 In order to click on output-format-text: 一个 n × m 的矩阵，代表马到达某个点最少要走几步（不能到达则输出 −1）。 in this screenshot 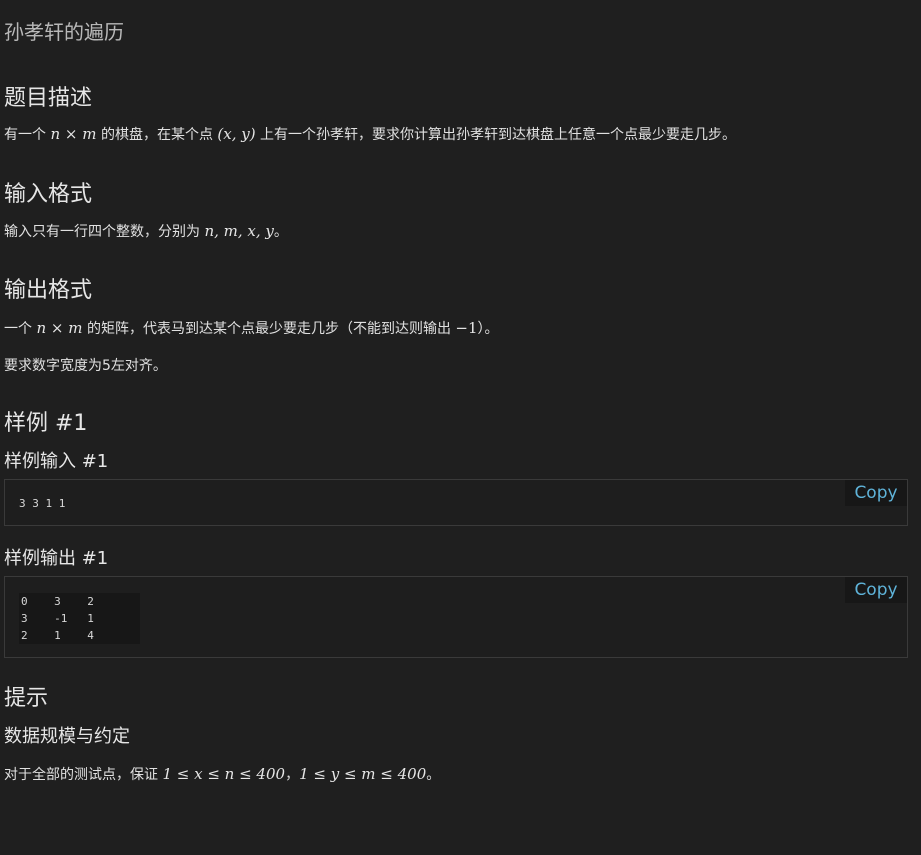, I will do `click(251, 328)`.